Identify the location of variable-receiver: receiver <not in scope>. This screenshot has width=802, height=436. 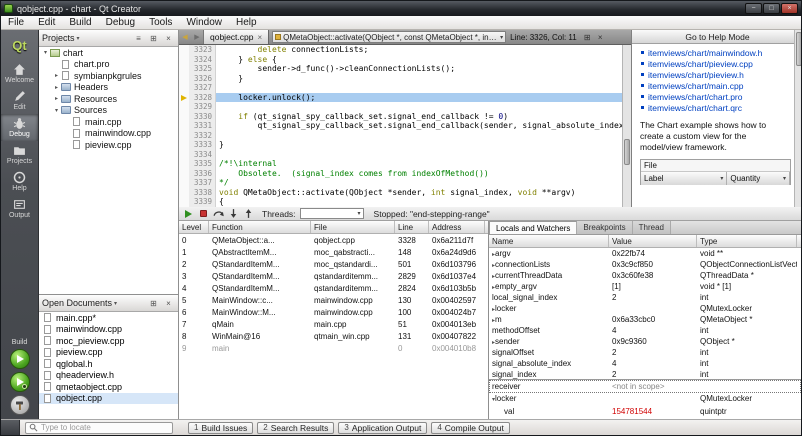
(645, 386).